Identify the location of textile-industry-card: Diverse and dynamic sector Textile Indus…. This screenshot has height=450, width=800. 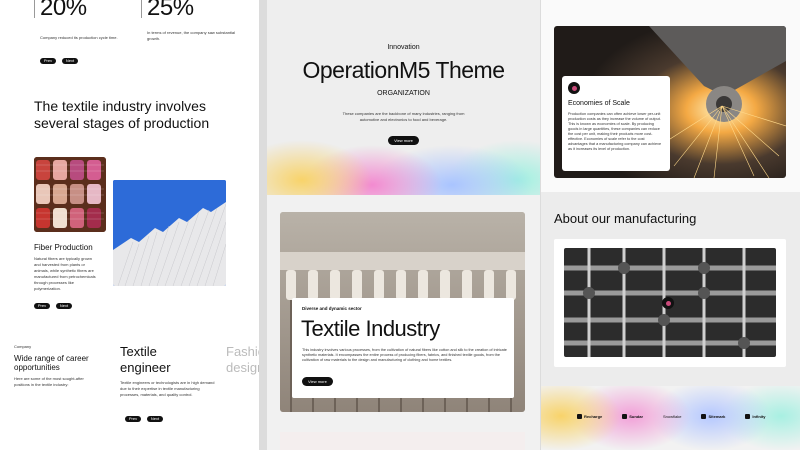
(403, 348).